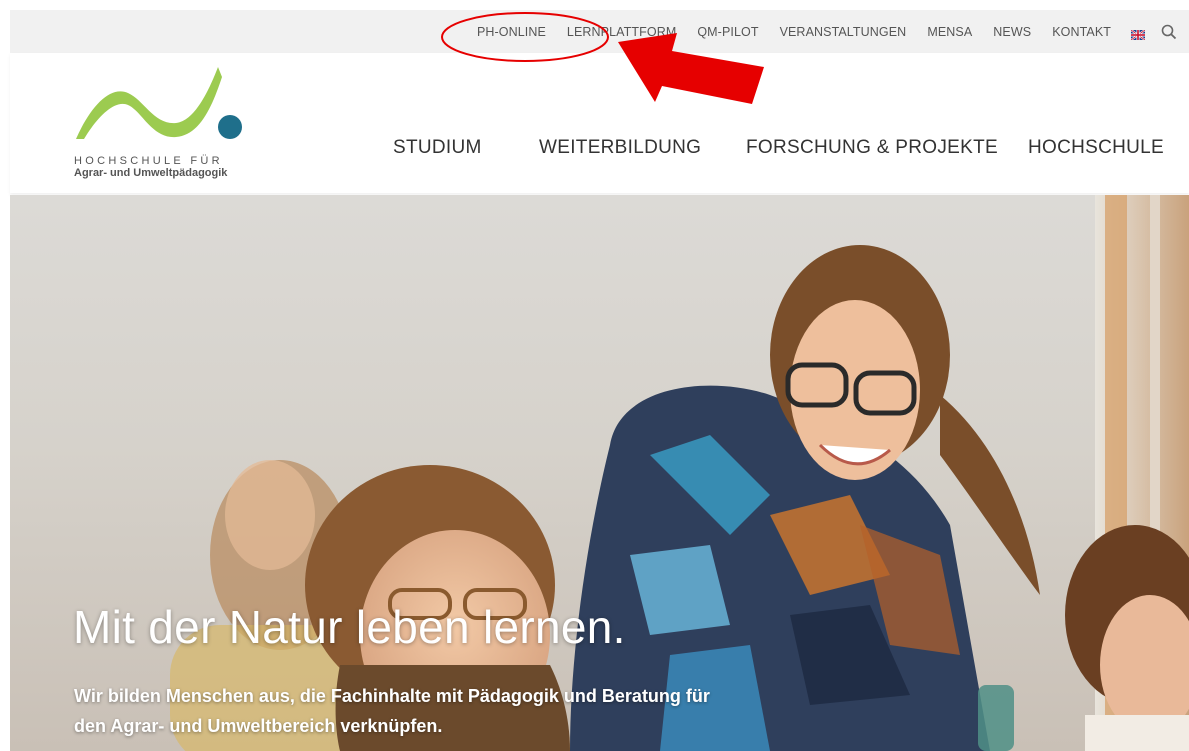 This screenshot has width=1189, height=751. I want to click on topbar-link-veranstaltungen: VERANSTALTUNGEN, so click(843, 32).